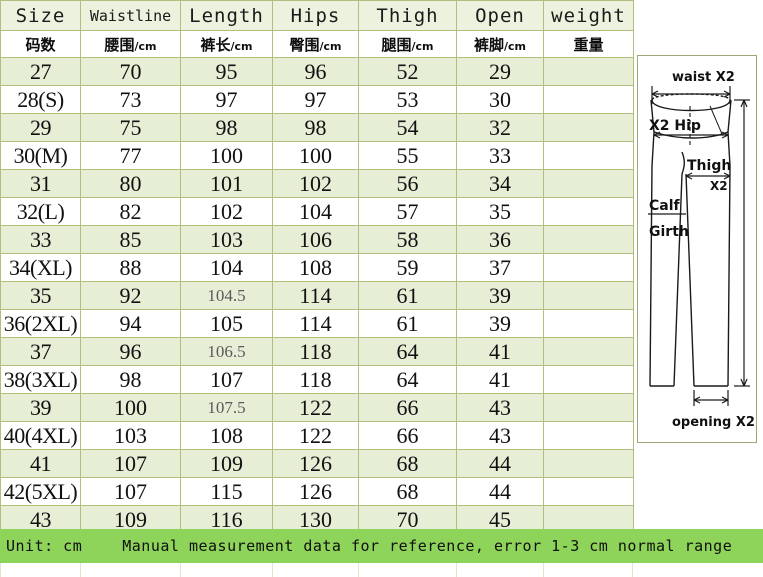 The width and height of the screenshot is (763, 577). What do you see at coordinates (407, 351) in the screenshot?
I see `cell-thigh: 64` at bounding box center [407, 351].